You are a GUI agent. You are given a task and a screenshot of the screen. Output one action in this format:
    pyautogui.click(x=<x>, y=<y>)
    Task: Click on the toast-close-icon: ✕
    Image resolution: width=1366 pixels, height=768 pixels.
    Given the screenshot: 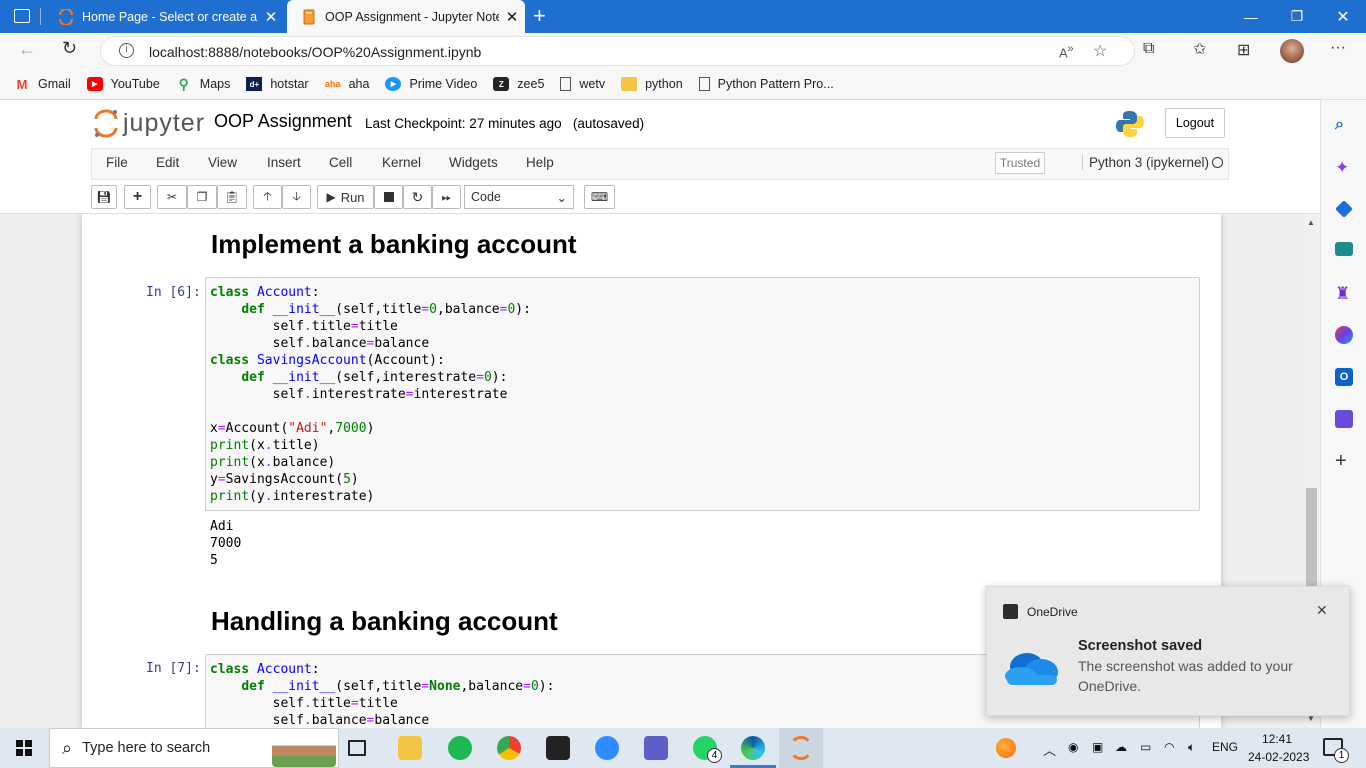 What is the action you would take?
    pyautogui.click(x=1322, y=610)
    